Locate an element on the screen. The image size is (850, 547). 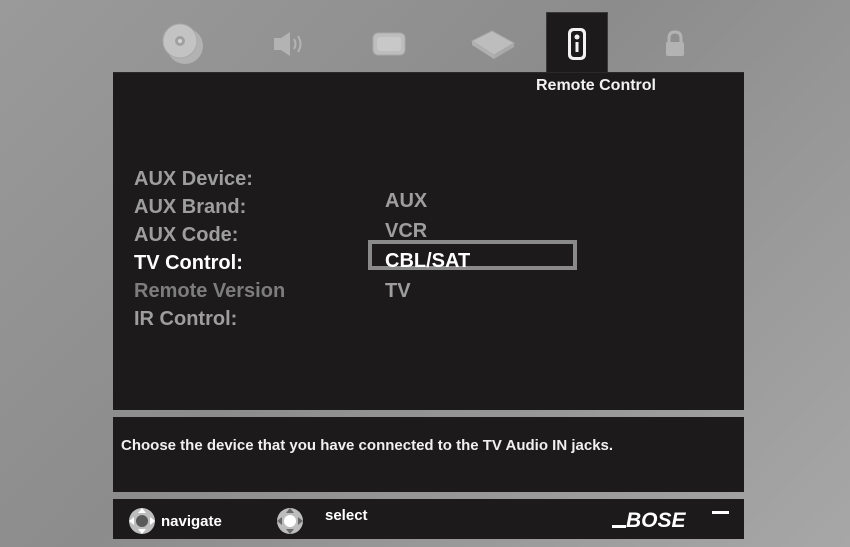
navigate-label: navigate is located at coordinates (191, 521).